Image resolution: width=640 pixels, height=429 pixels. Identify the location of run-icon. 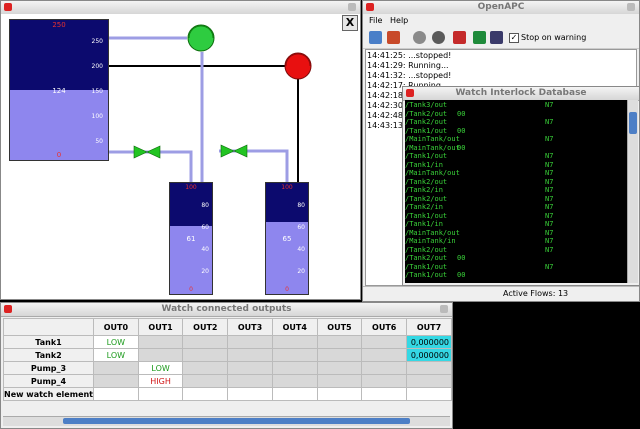
(479, 37).